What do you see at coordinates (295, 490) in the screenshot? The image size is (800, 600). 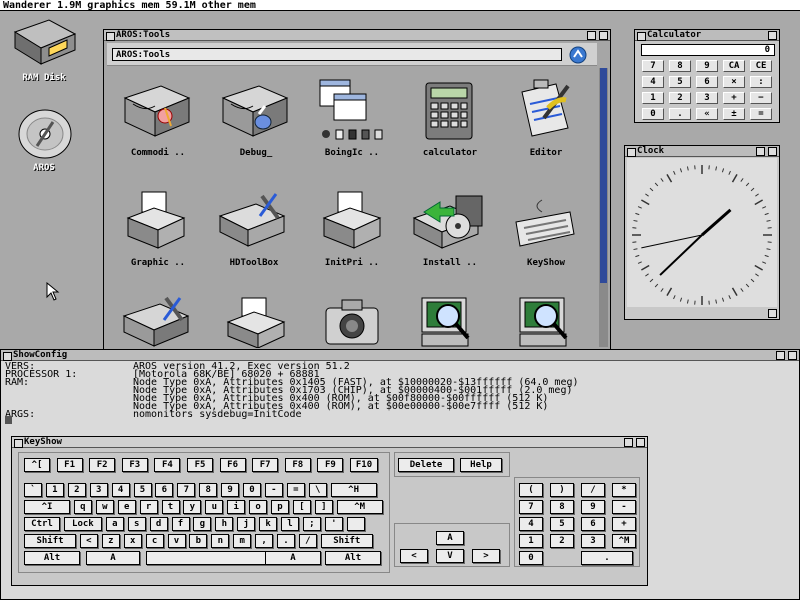 I see `key: =` at bounding box center [295, 490].